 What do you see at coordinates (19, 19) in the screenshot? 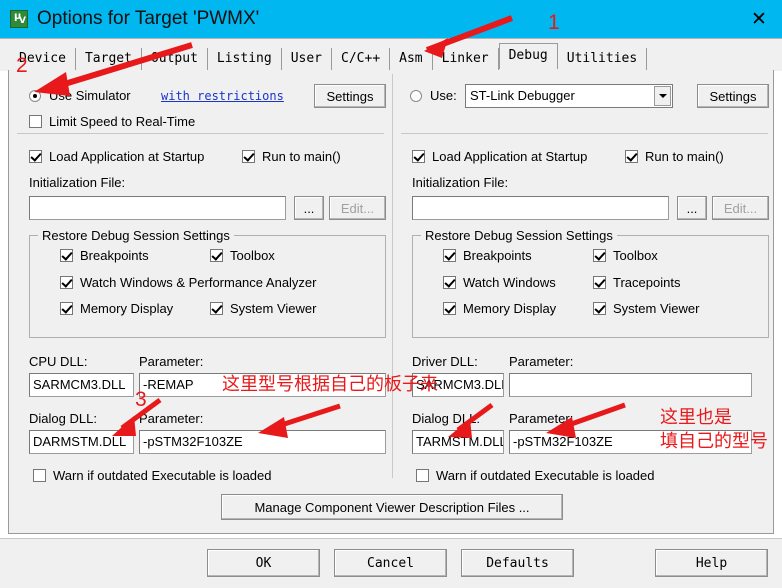
I see `uvision-icon: µV` at bounding box center [19, 19].